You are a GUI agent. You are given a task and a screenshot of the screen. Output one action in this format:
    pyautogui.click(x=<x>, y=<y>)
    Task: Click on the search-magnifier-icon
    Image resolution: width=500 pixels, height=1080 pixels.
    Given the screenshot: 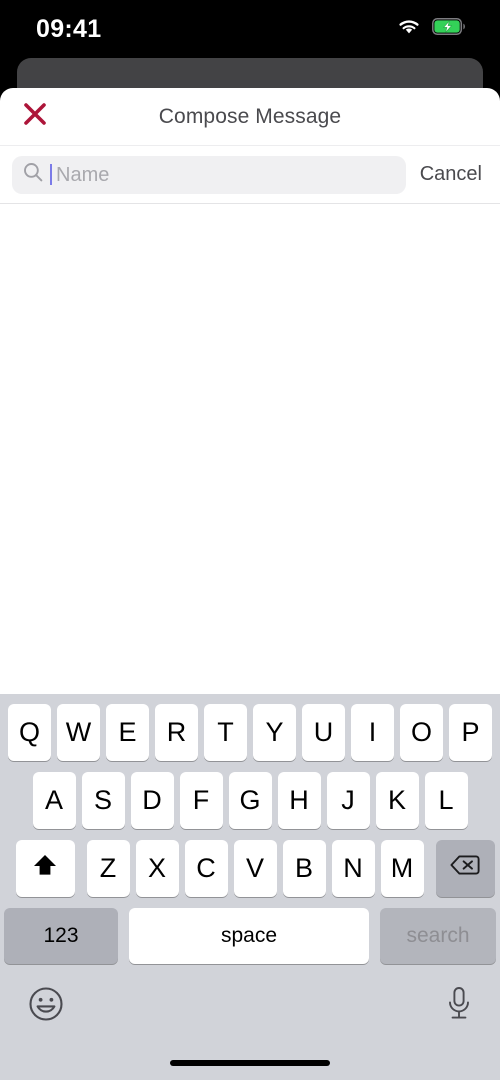 What is the action you would take?
    pyautogui.click(x=33, y=174)
    